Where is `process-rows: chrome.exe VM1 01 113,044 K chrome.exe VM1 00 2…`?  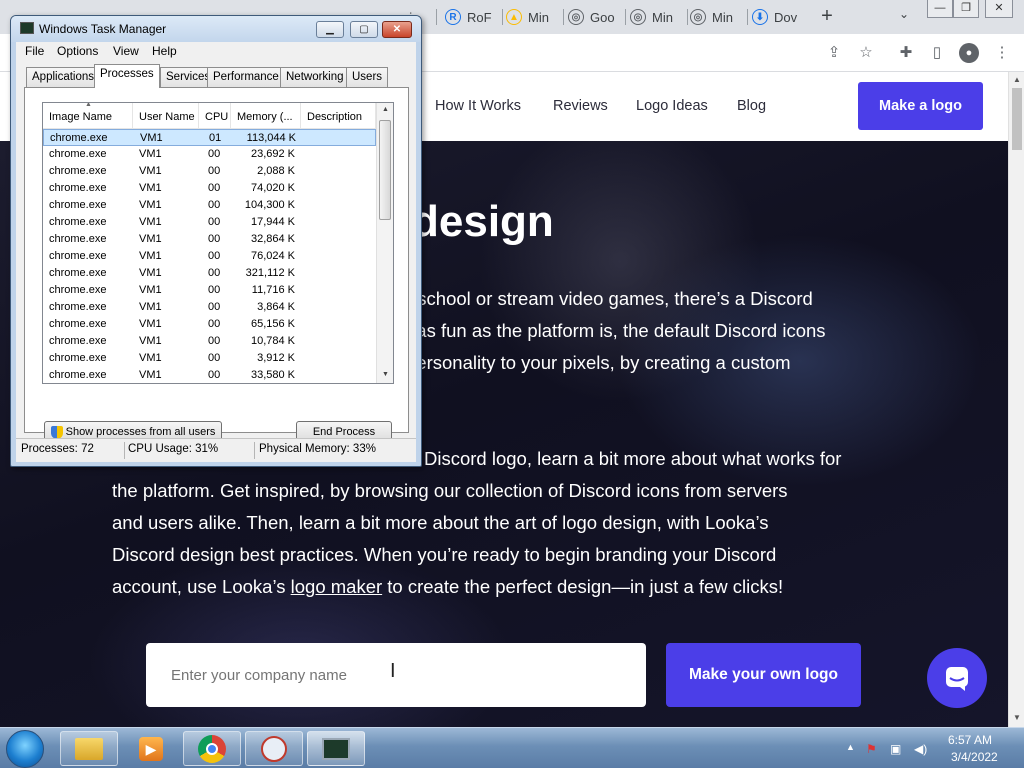
process-rows: chrome.exe VM1 01 113,044 K chrome.exe VM1 00 2… is located at coordinates (209, 256).